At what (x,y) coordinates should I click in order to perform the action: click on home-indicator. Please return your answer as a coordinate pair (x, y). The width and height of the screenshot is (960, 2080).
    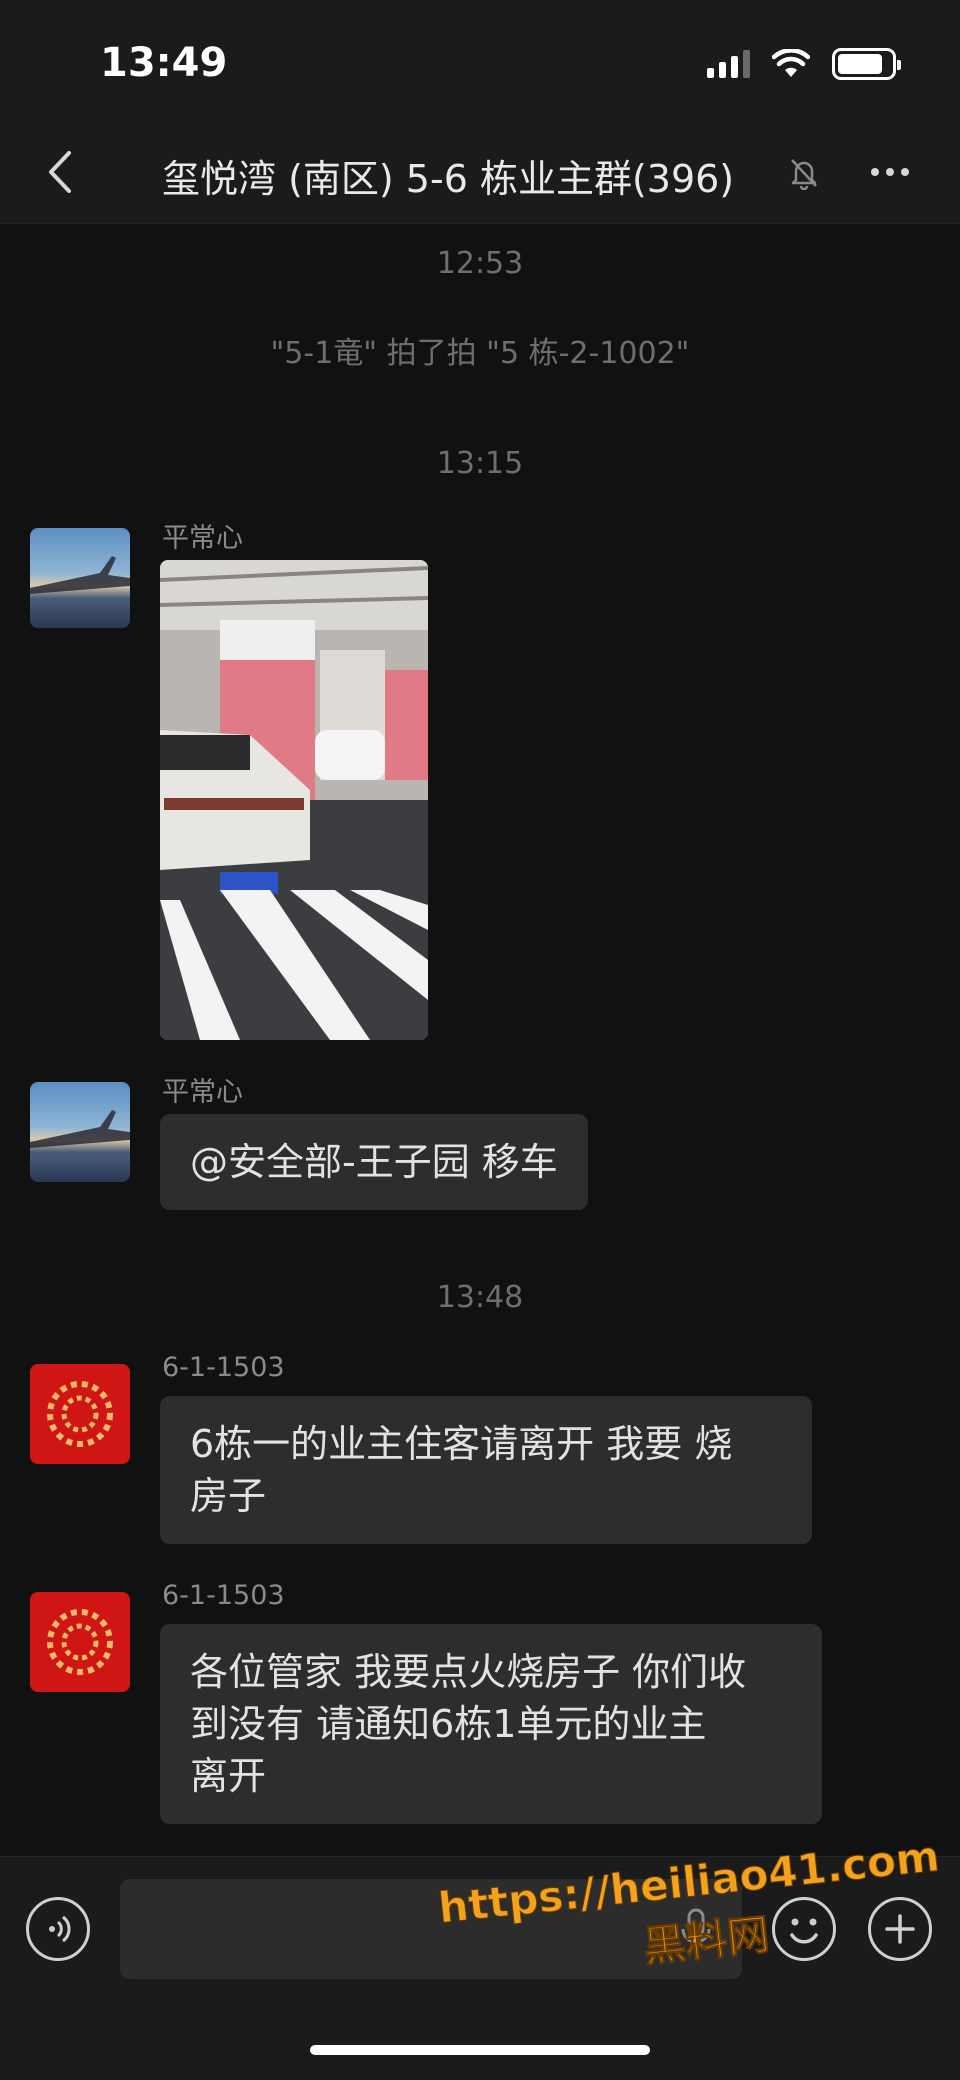
    Looking at the image, I should click on (480, 2050).